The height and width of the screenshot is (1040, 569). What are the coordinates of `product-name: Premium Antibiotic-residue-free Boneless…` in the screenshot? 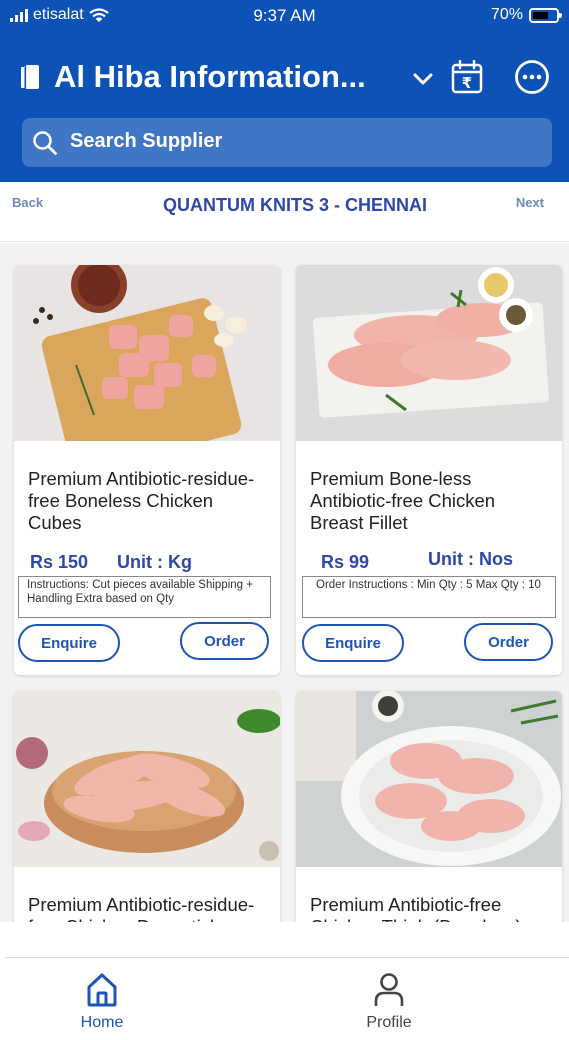 It's located at (141, 500).